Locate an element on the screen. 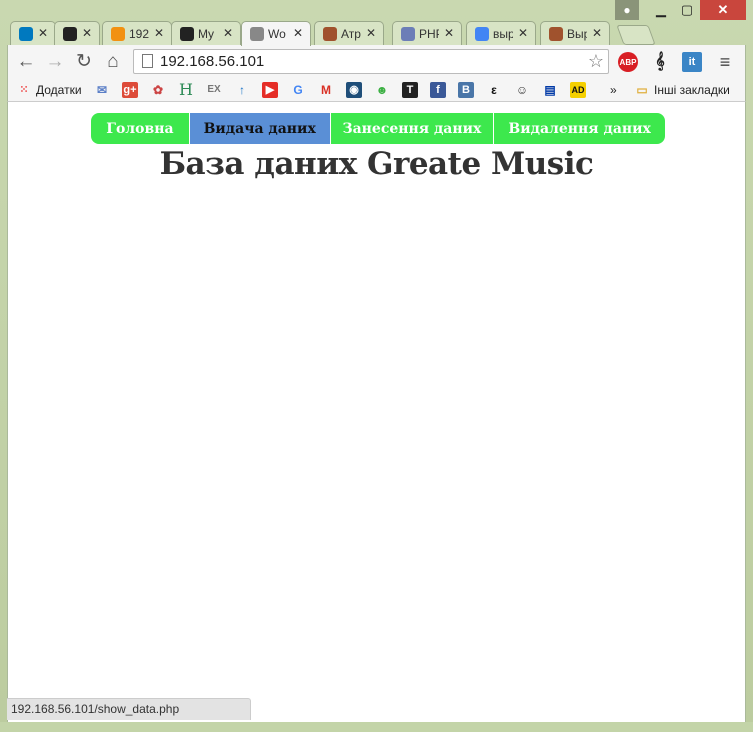 This screenshot has width=753, height=732. tab-title: Wo is located at coordinates (277, 34).